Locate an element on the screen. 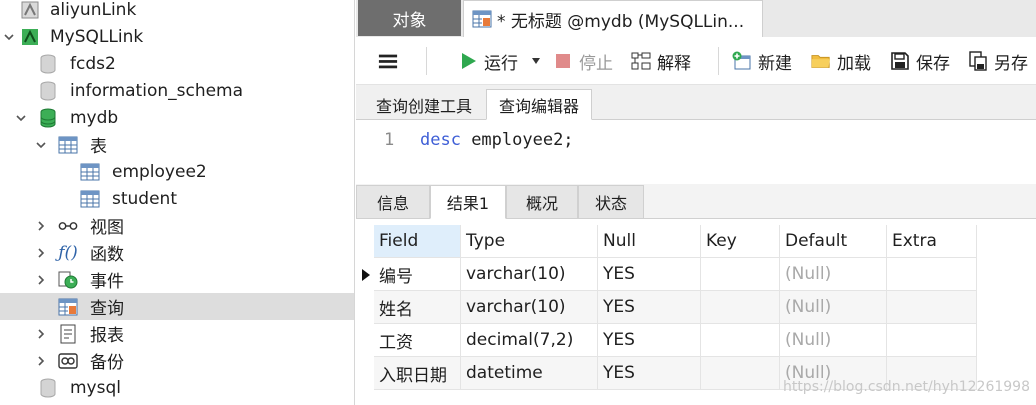 This screenshot has width=1036, height=405. explain-button: 解释 is located at coordinates (661, 61).